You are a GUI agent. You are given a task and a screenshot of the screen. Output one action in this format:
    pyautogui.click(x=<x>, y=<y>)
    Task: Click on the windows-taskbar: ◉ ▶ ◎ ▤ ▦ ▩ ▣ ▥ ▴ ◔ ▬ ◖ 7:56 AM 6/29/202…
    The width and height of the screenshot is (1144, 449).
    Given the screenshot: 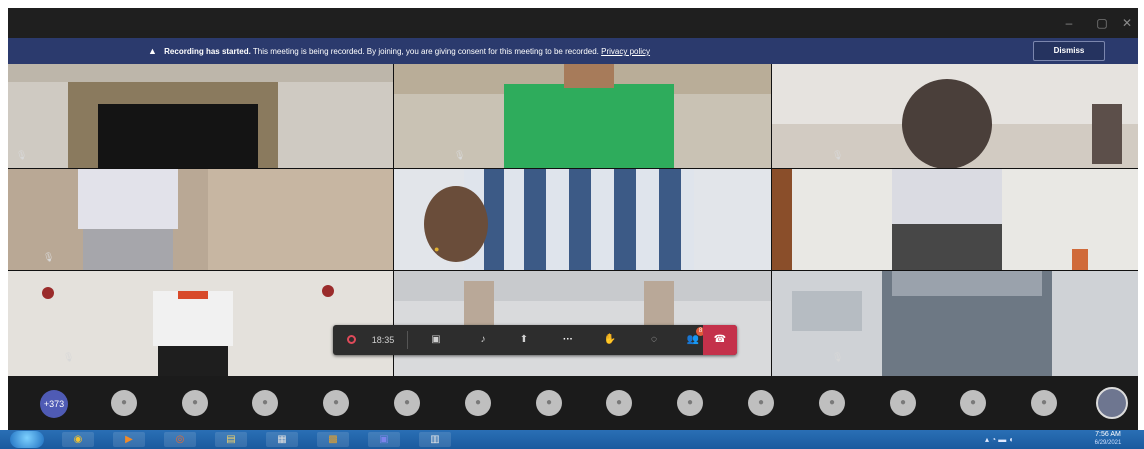 What is the action you would take?
    pyautogui.click(x=572, y=439)
    